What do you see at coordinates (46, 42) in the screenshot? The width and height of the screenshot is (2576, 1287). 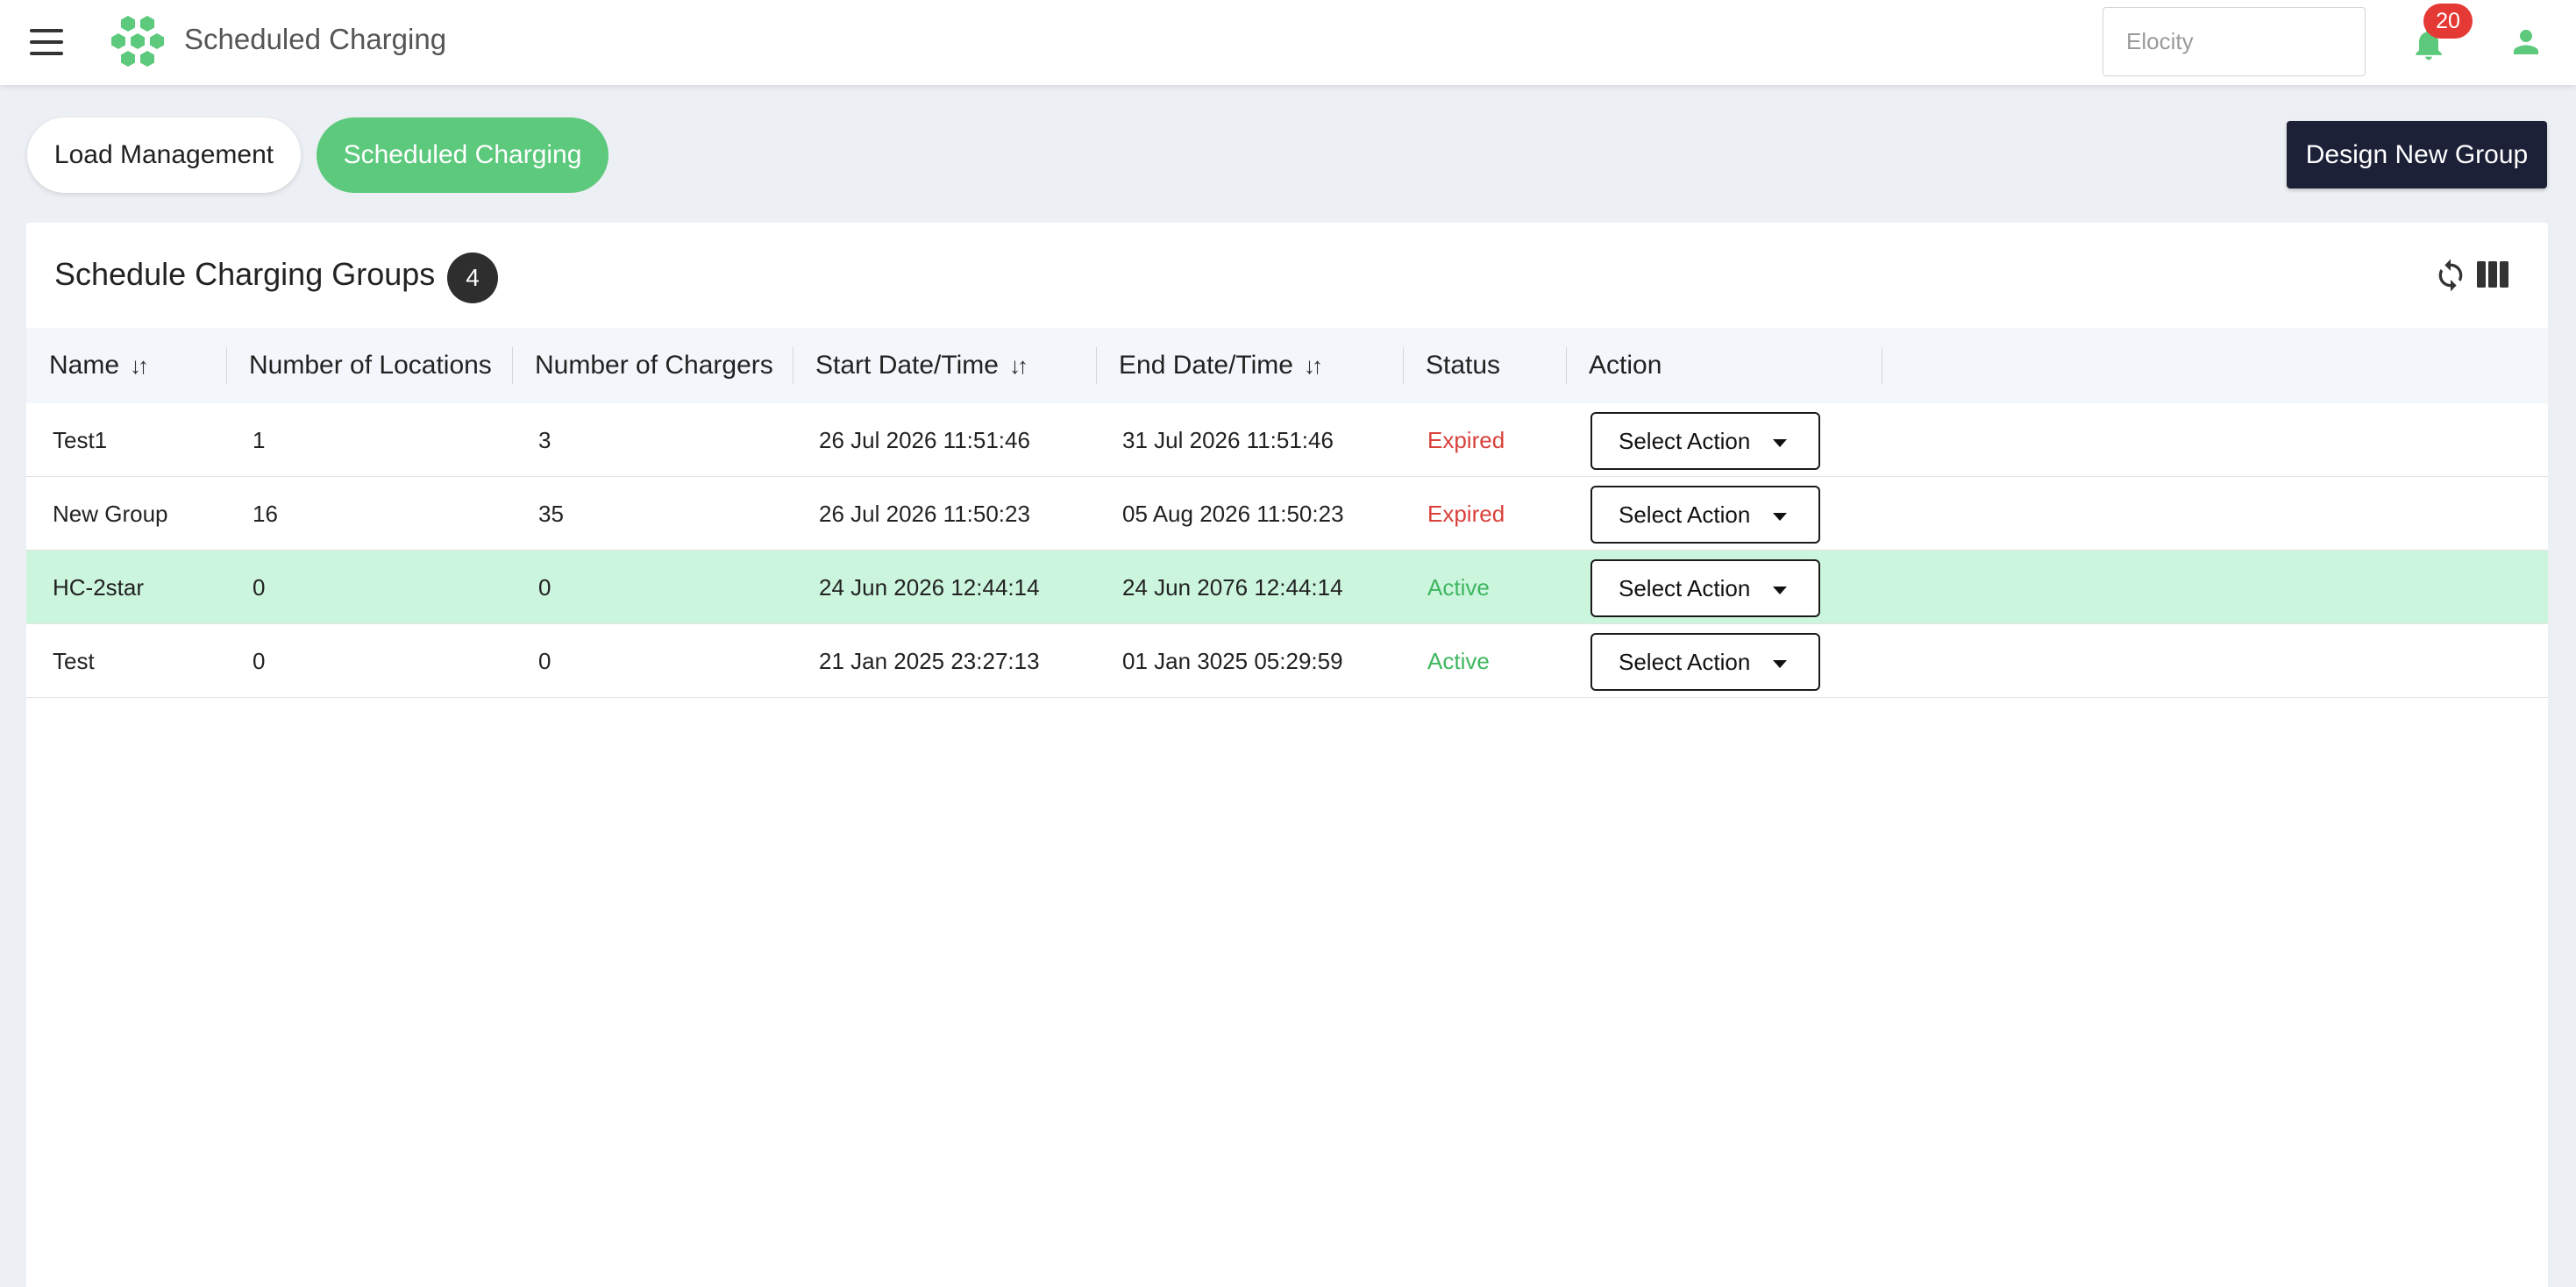 I see `menu-icon` at bounding box center [46, 42].